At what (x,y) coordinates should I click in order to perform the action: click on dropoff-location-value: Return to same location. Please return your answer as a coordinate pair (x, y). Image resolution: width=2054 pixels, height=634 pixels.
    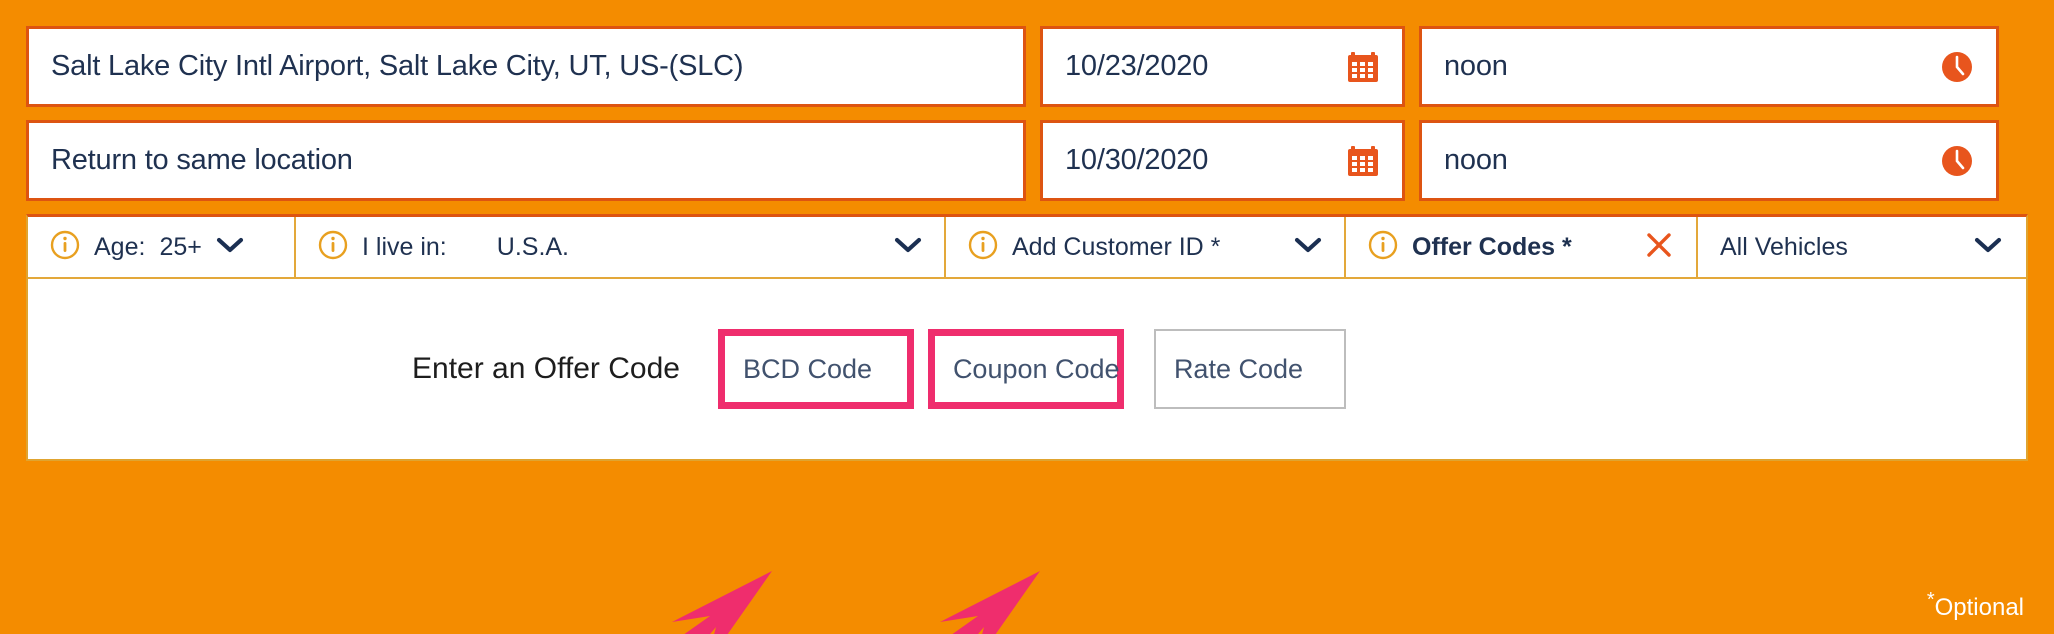
    Looking at the image, I should click on (202, 160).